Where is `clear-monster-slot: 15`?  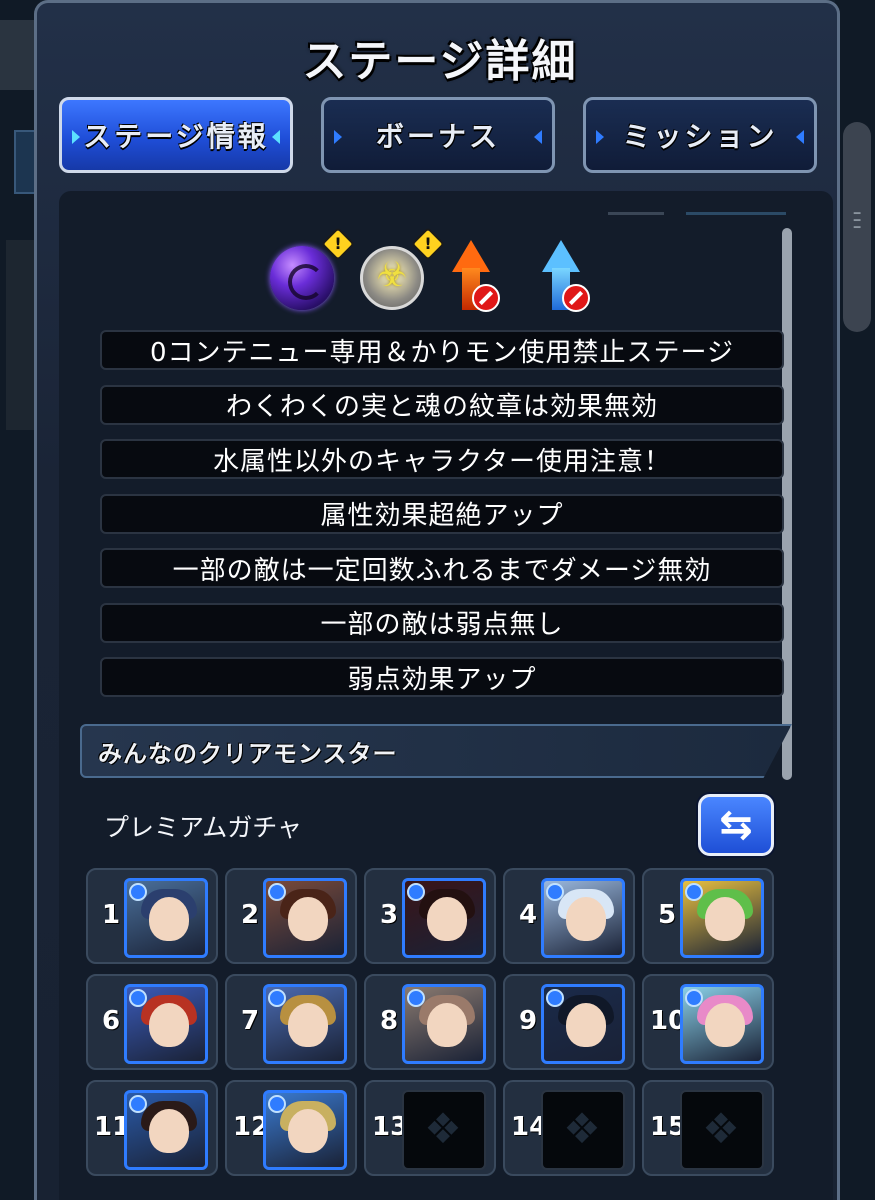 clear-monster-slot: 15 is located at coordinates (708, 1128).